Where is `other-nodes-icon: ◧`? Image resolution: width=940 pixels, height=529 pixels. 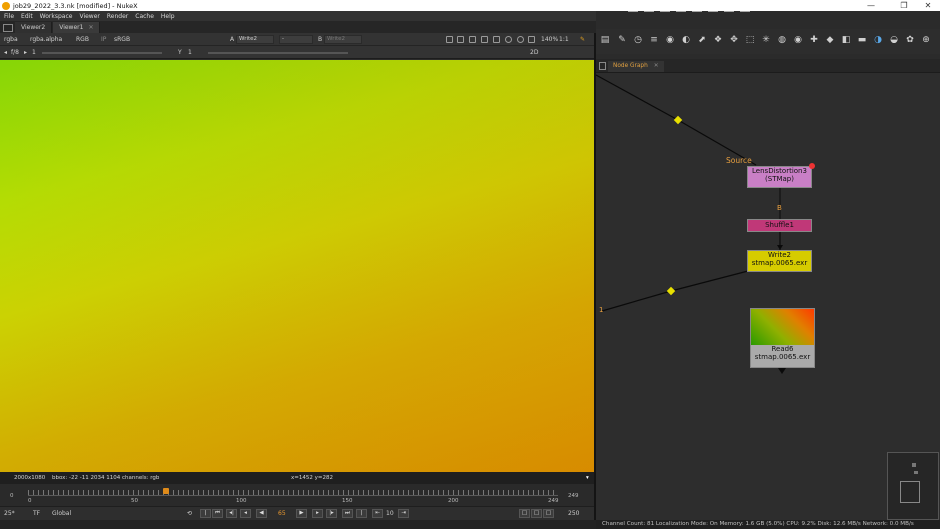
other-nodes-icon: ◧ is located at coordinates (846, 40).